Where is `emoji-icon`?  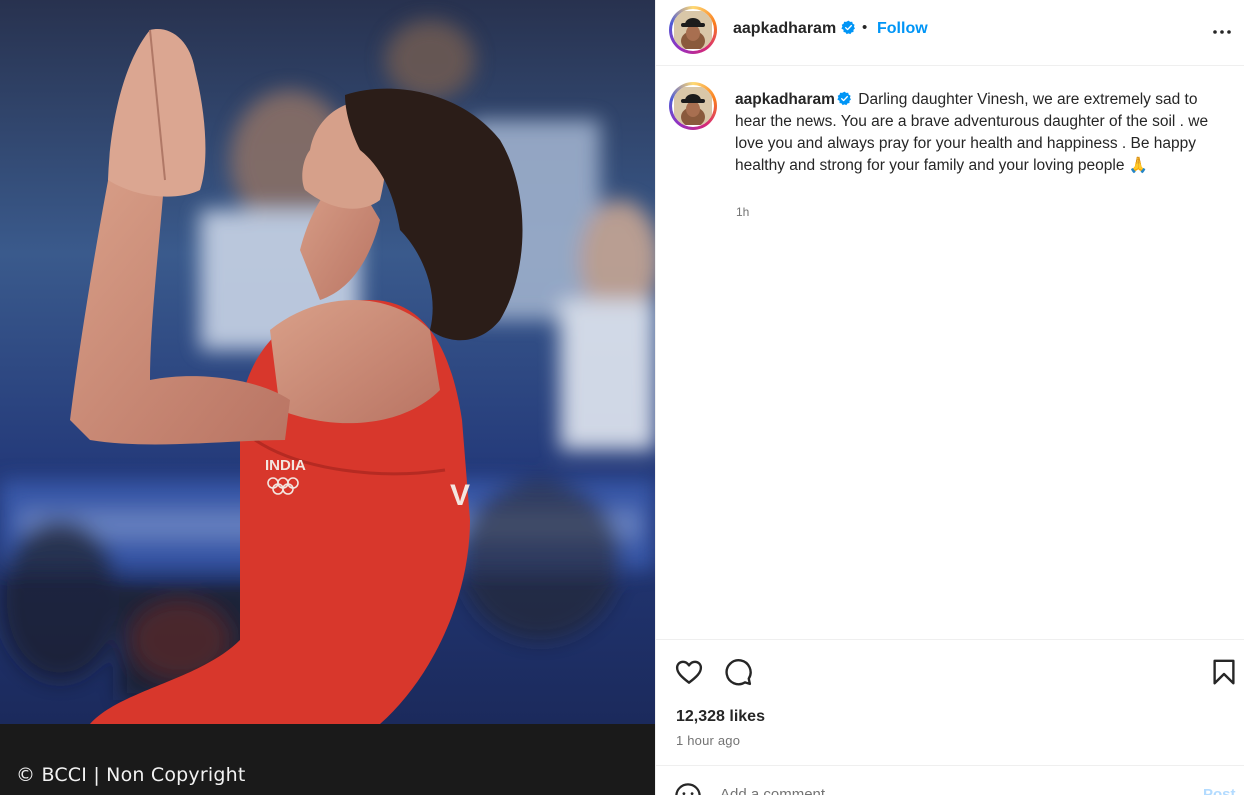
emoji-icon is located at coordinates (688, 788).